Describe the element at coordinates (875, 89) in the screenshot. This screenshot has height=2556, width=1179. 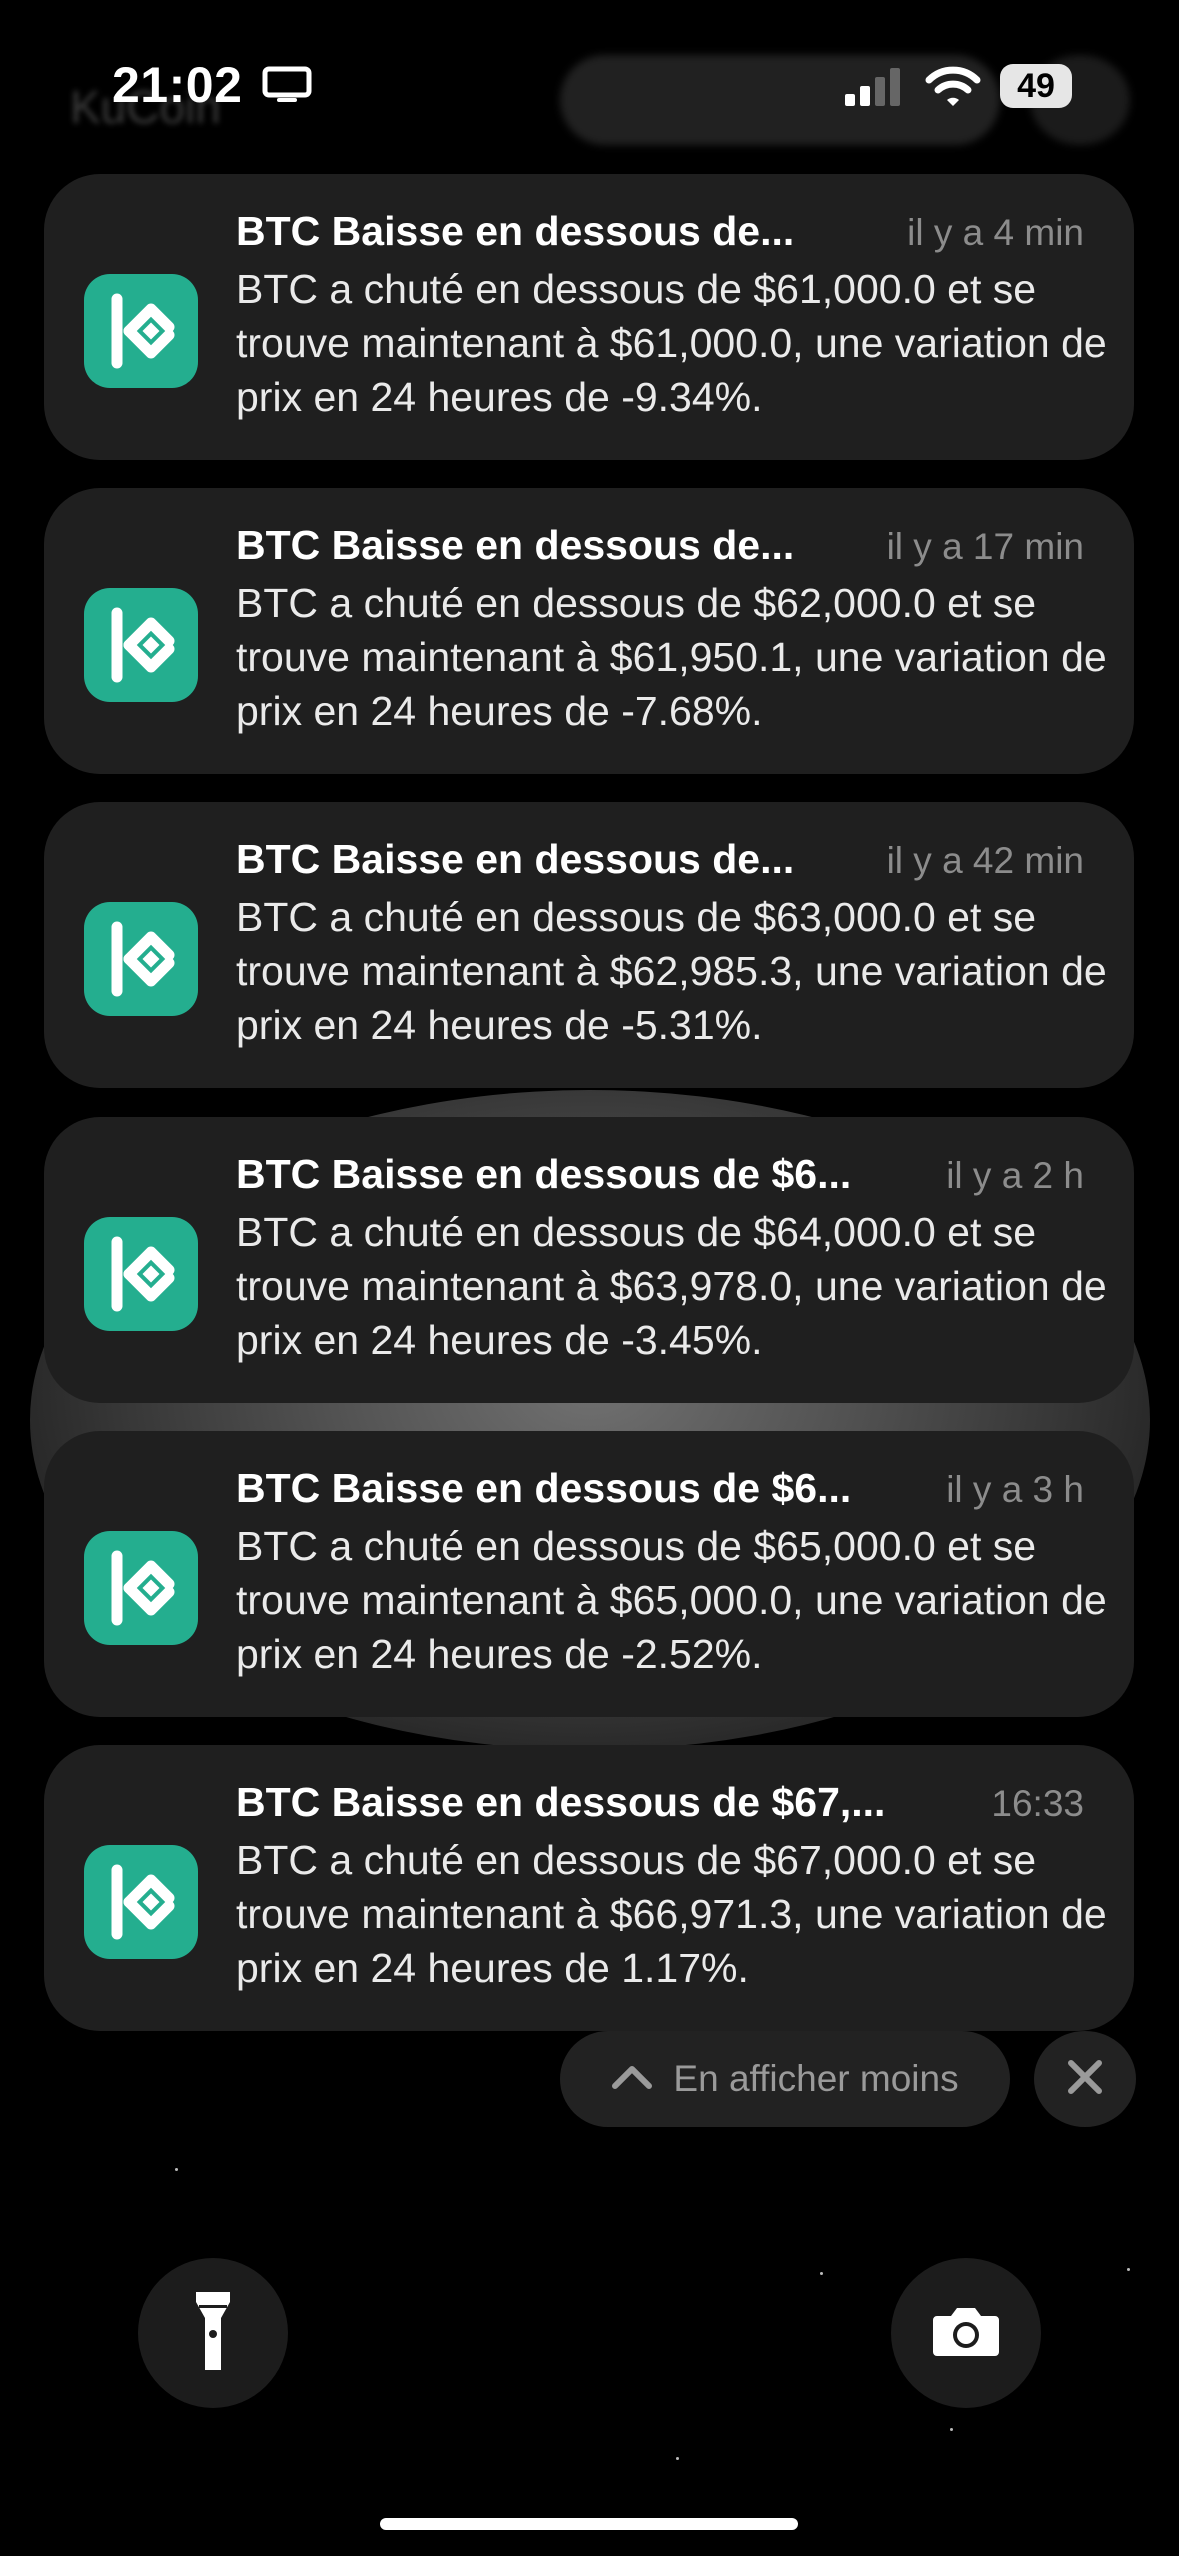
I see `cellular-signal-icon` at that location.